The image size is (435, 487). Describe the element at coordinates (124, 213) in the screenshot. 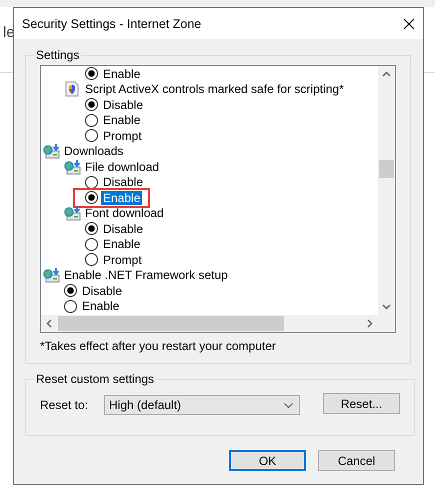

I see `category-label: Font download` at that location.